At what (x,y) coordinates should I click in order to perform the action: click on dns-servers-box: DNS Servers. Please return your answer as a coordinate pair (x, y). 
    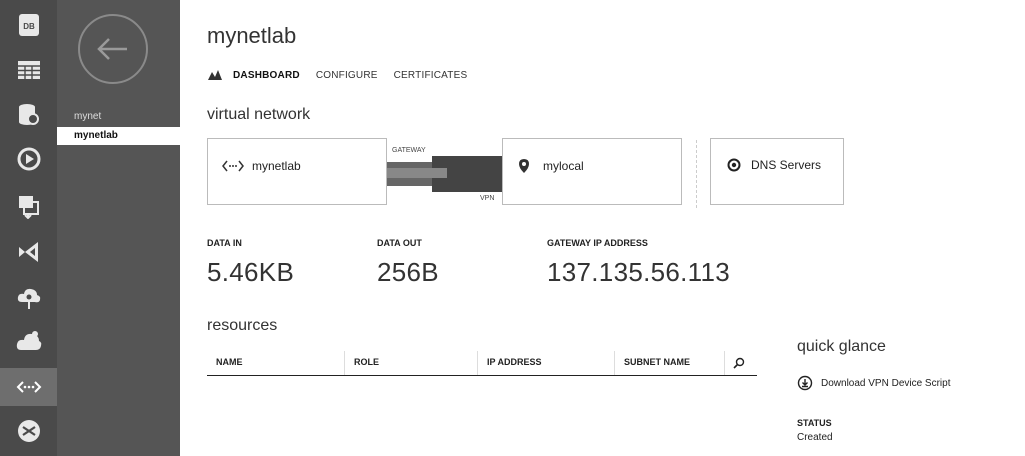
    Looking at the image, I should click on (777, 171).